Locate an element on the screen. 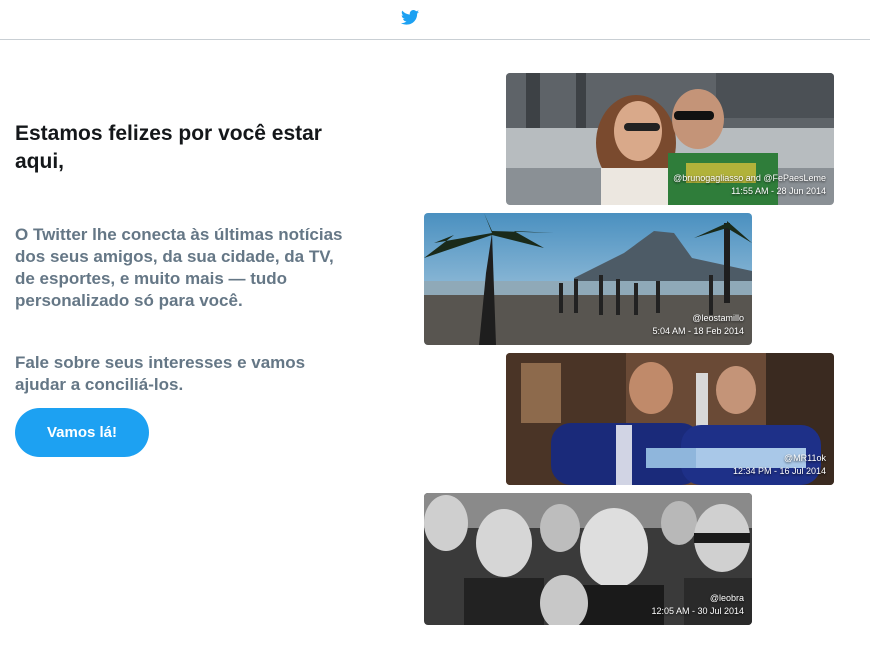  twitter-bird-icon is located at coordinates (410, 17).